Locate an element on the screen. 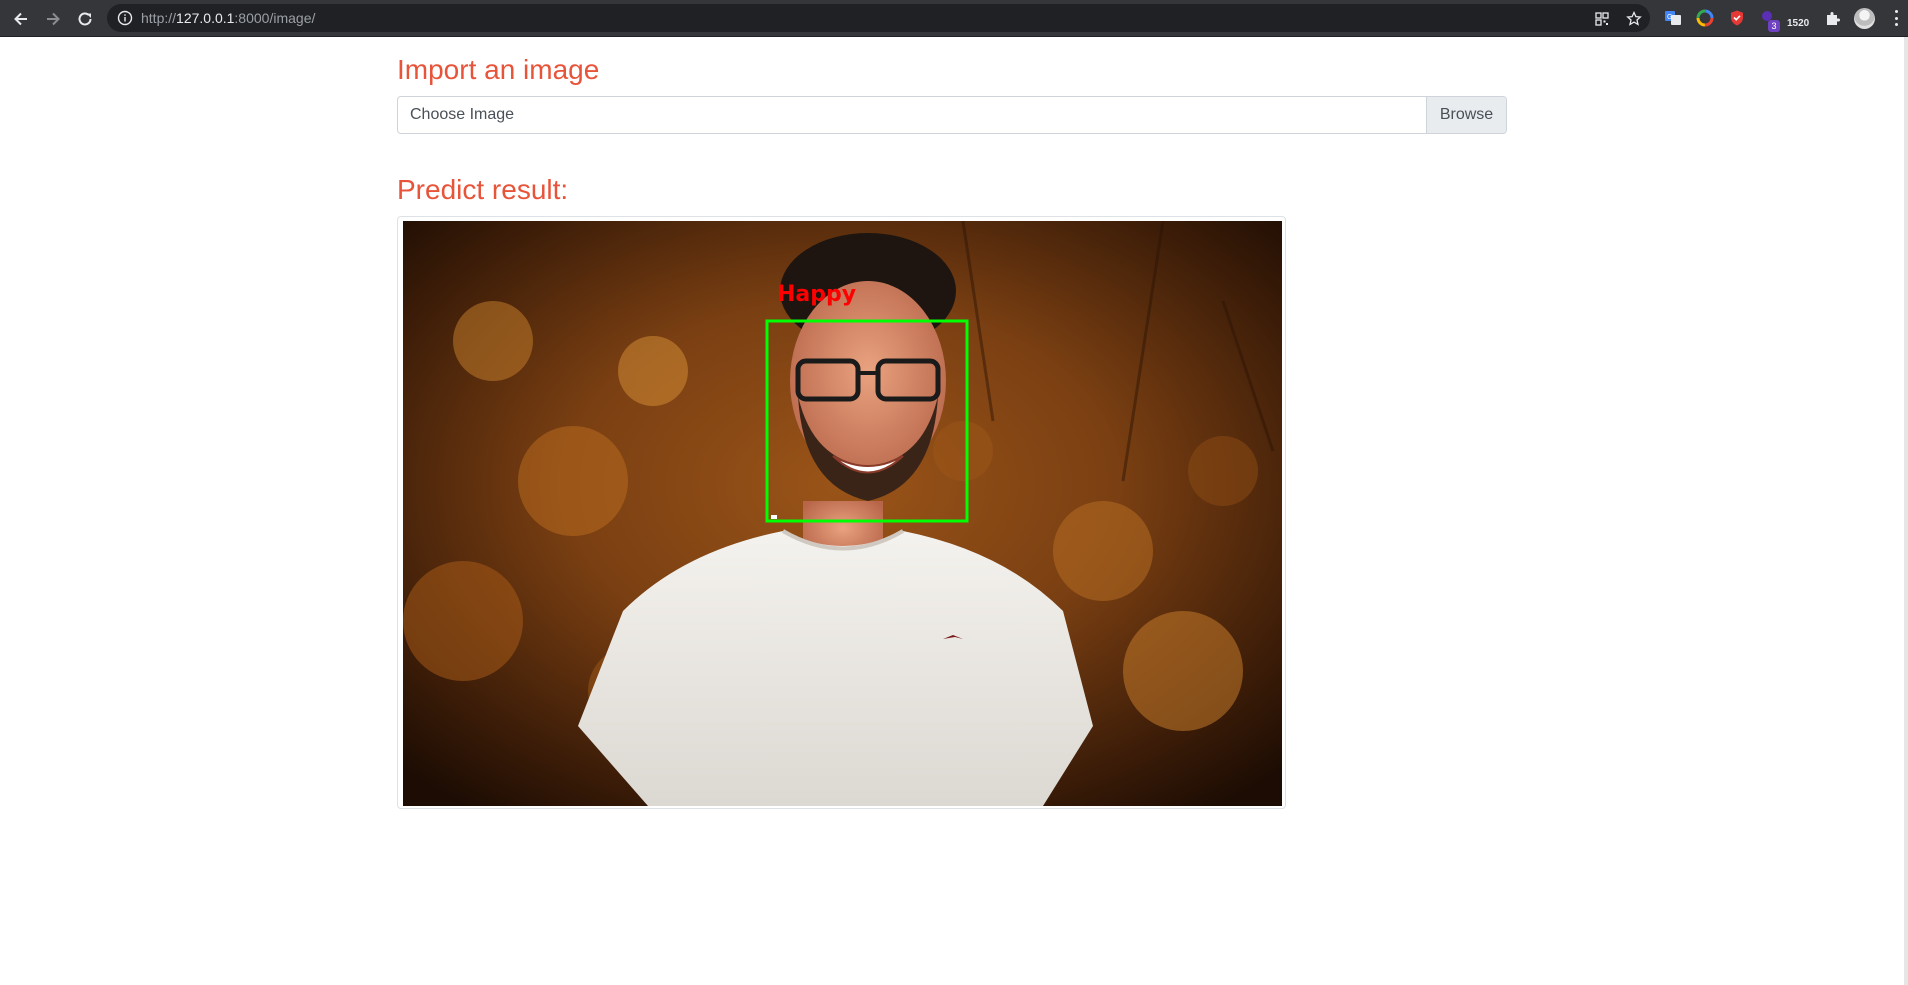  import-heading: Import an image is located at coordinates (498, 69).